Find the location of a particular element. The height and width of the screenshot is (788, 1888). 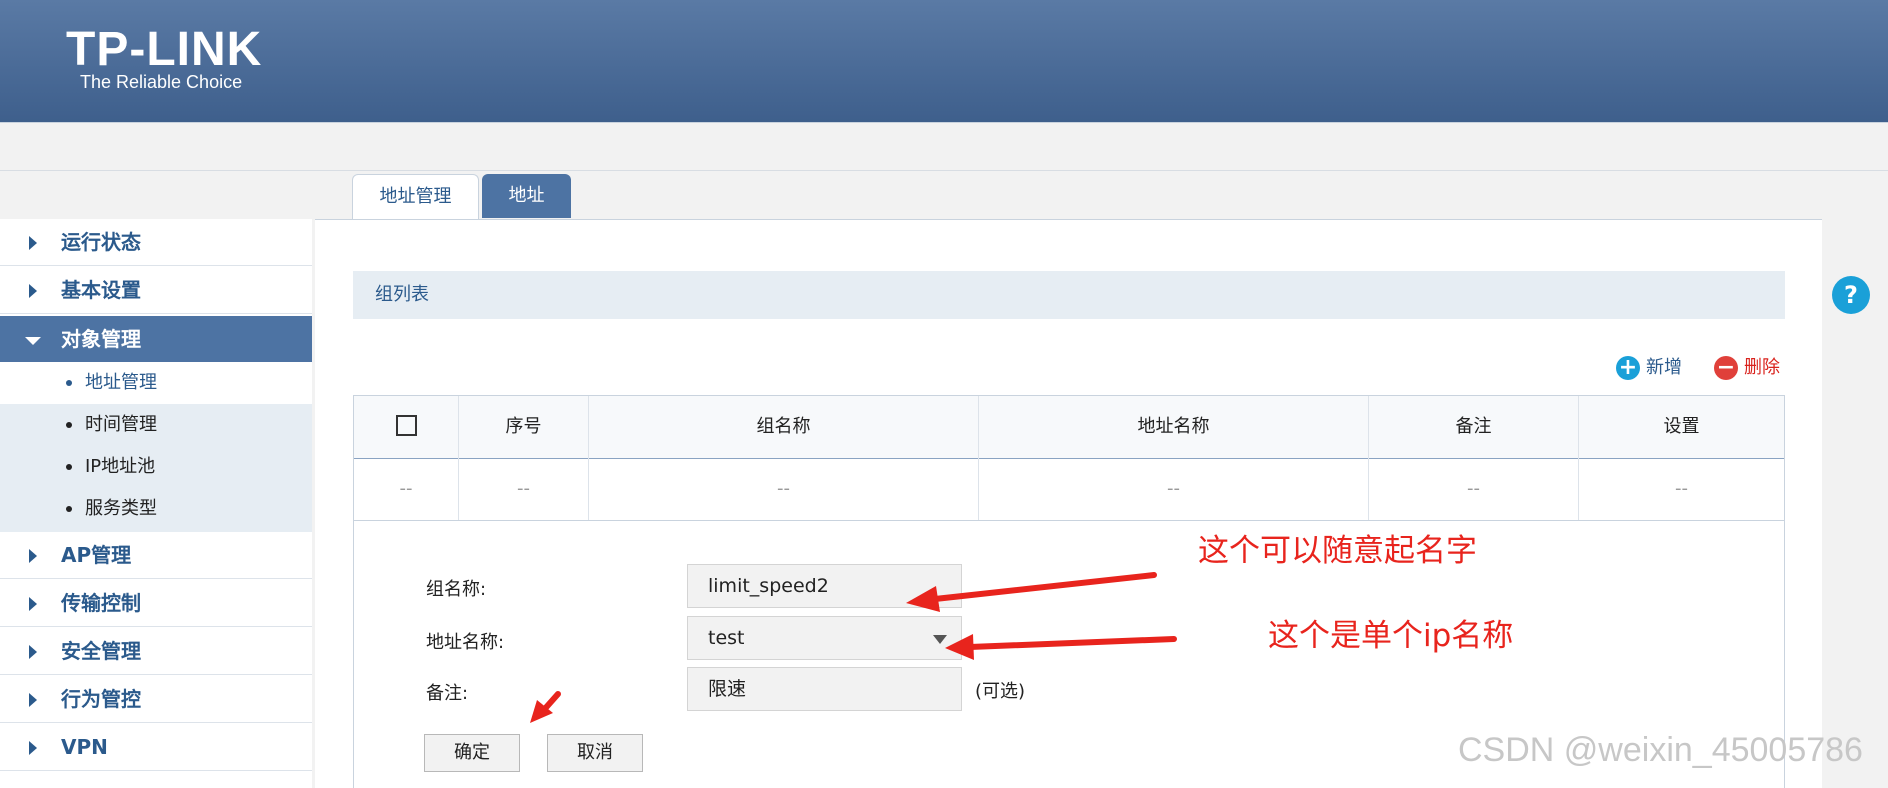

watermark: CSDN @weixin_45005786 is located at coordinates (1660, 750).